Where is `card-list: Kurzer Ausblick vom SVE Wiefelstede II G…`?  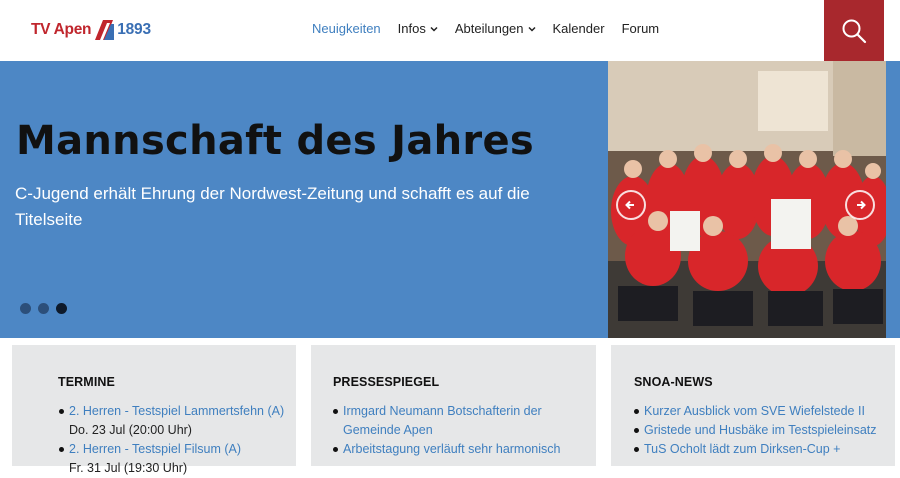 card-list: Kurzer Ausblick vom SVE Wiefelstede II G… is located at coordinates (755, 430).